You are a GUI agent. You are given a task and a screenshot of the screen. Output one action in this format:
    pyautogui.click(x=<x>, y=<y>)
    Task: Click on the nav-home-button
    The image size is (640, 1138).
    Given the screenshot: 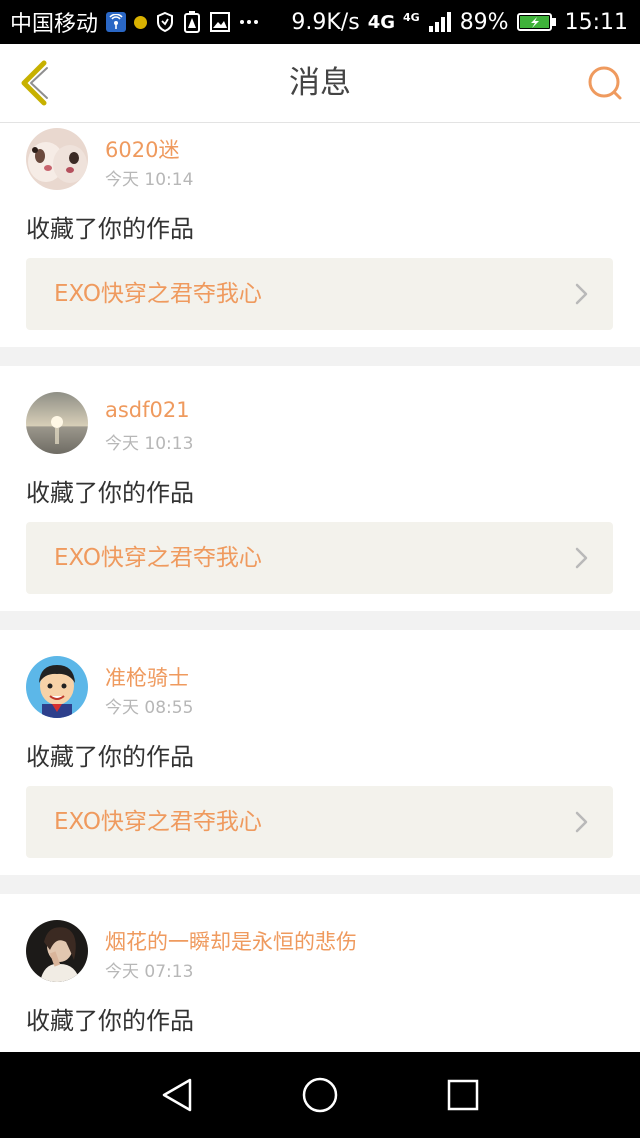 What is the action you would take?
    pyautogui.click(x=320, y=1095)
    